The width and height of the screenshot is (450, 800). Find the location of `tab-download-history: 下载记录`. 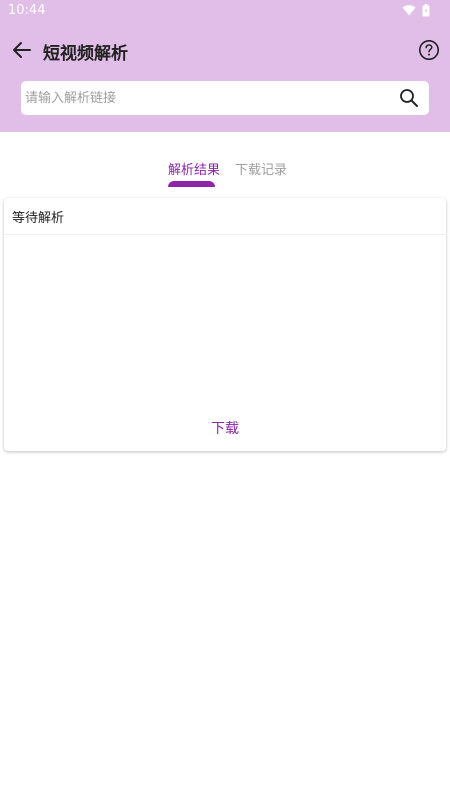

tab-download-history: 下载记录 is located at coordinates (261, 168).